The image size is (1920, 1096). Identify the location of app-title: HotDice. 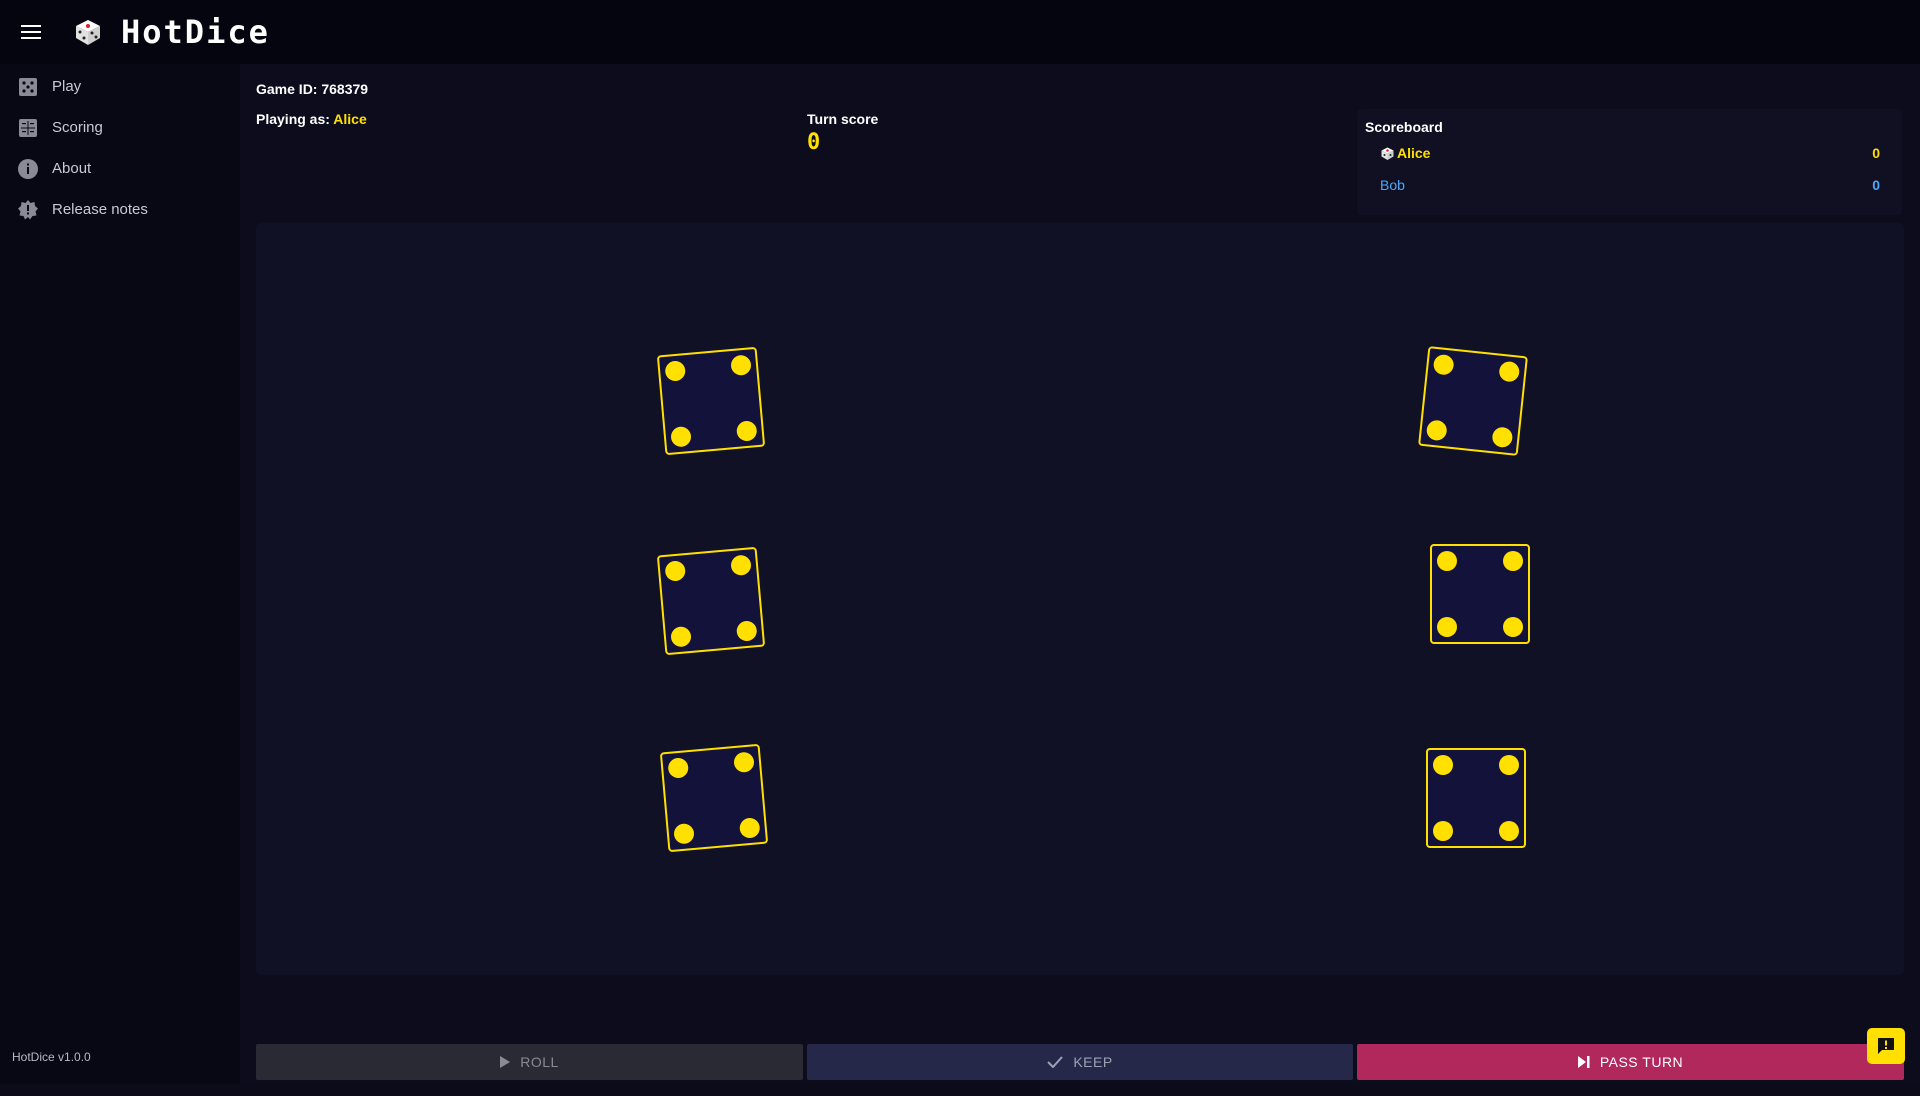
(195, 32).